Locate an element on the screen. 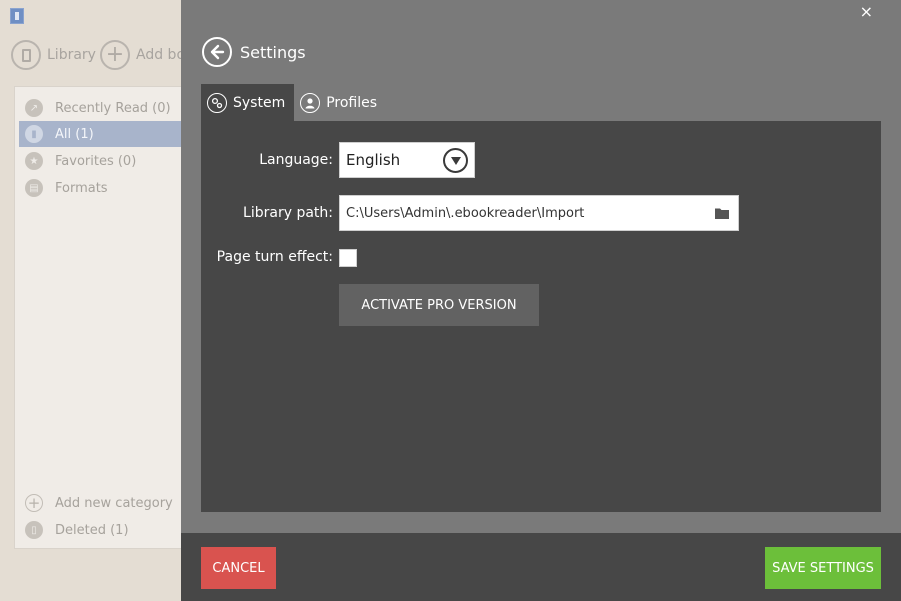 The width and height of the screenshot is (901, 601). page-title: Settings is located at coordinates (273, 52).